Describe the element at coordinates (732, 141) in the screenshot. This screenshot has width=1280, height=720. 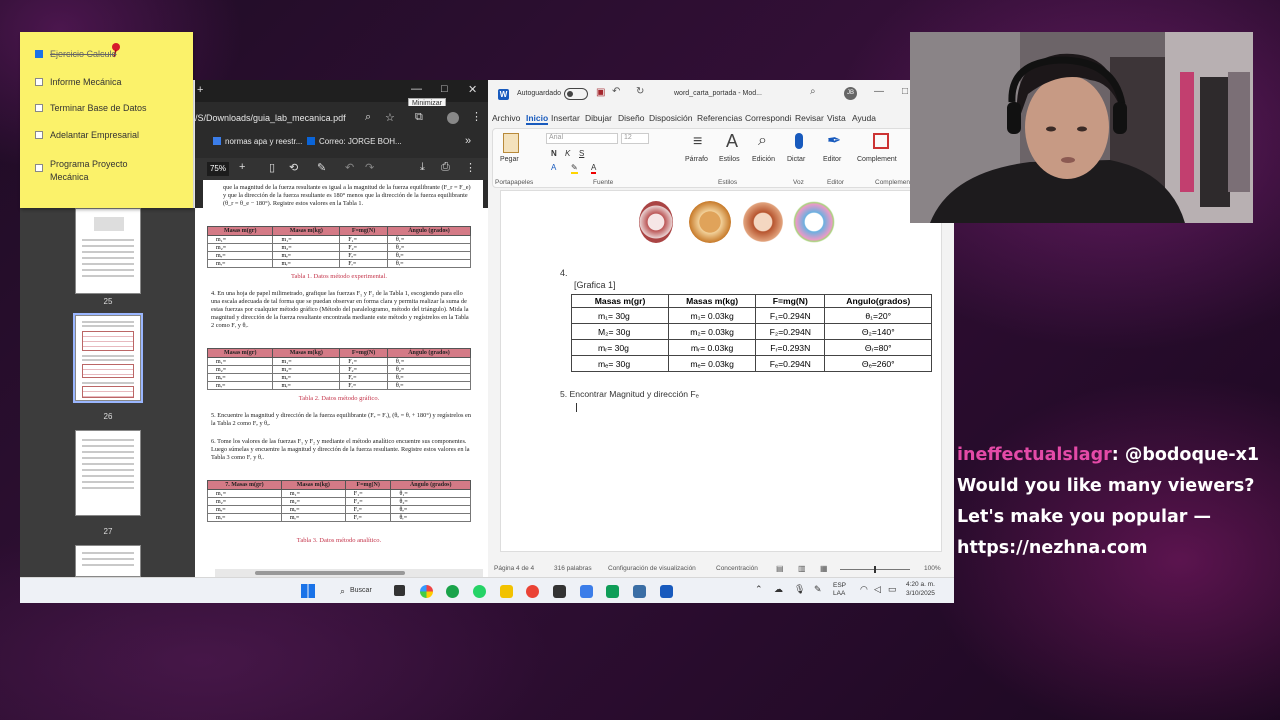
I see `styles-icon: A` at that location.